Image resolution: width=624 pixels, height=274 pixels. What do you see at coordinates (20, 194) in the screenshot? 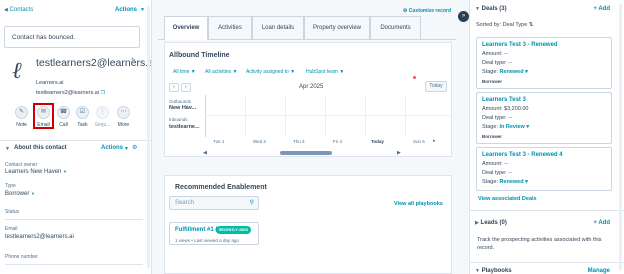
I see `type-field: Borrower ▼` at bounding box center [20, 194].